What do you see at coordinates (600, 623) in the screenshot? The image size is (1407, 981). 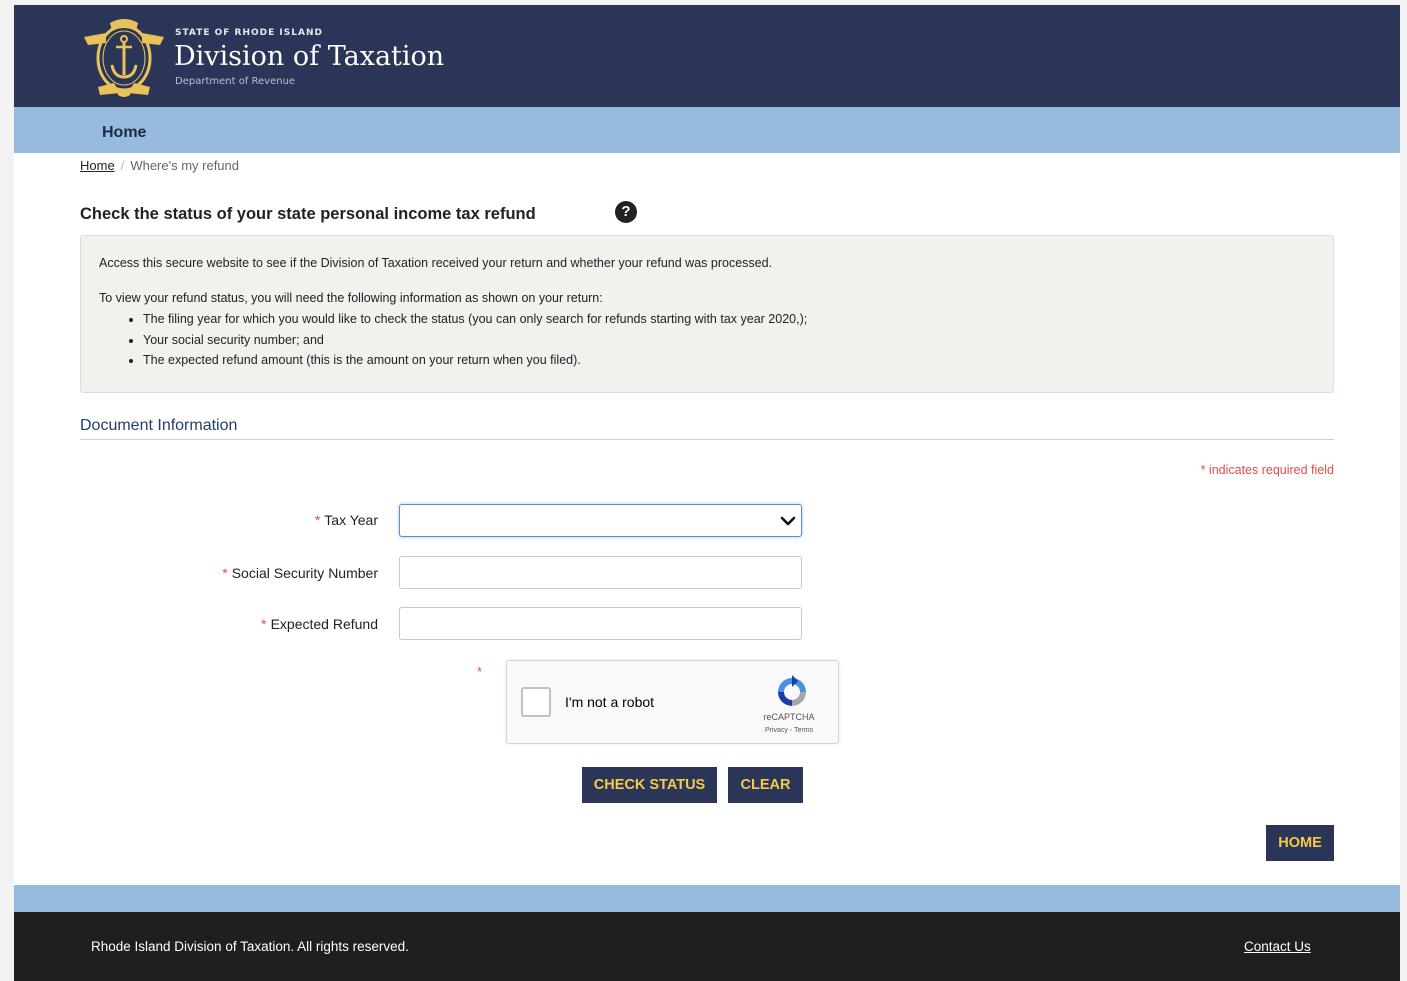 I see `expected-refund-input` at bounding box center [600, 623].